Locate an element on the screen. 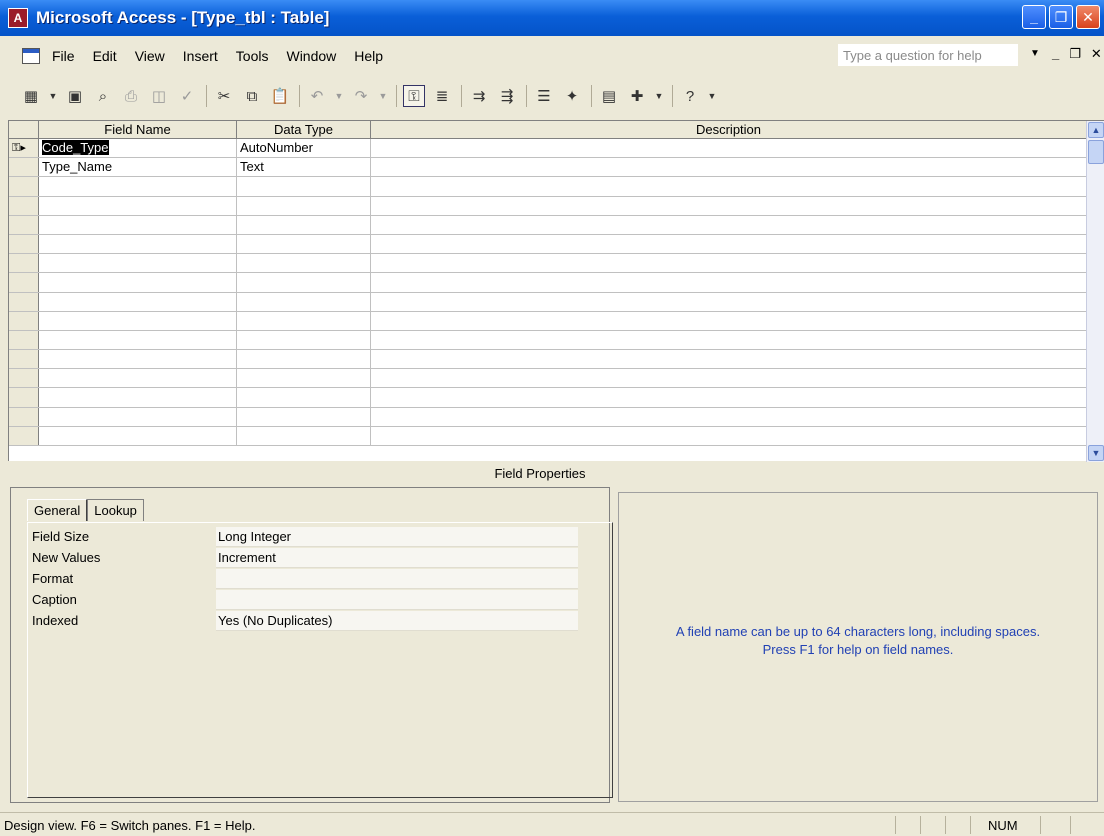 Image resolution: width=1104 pixels, height=836 pixels. toolbar-options-icon: ▼ is located at coordinates (712, 96).